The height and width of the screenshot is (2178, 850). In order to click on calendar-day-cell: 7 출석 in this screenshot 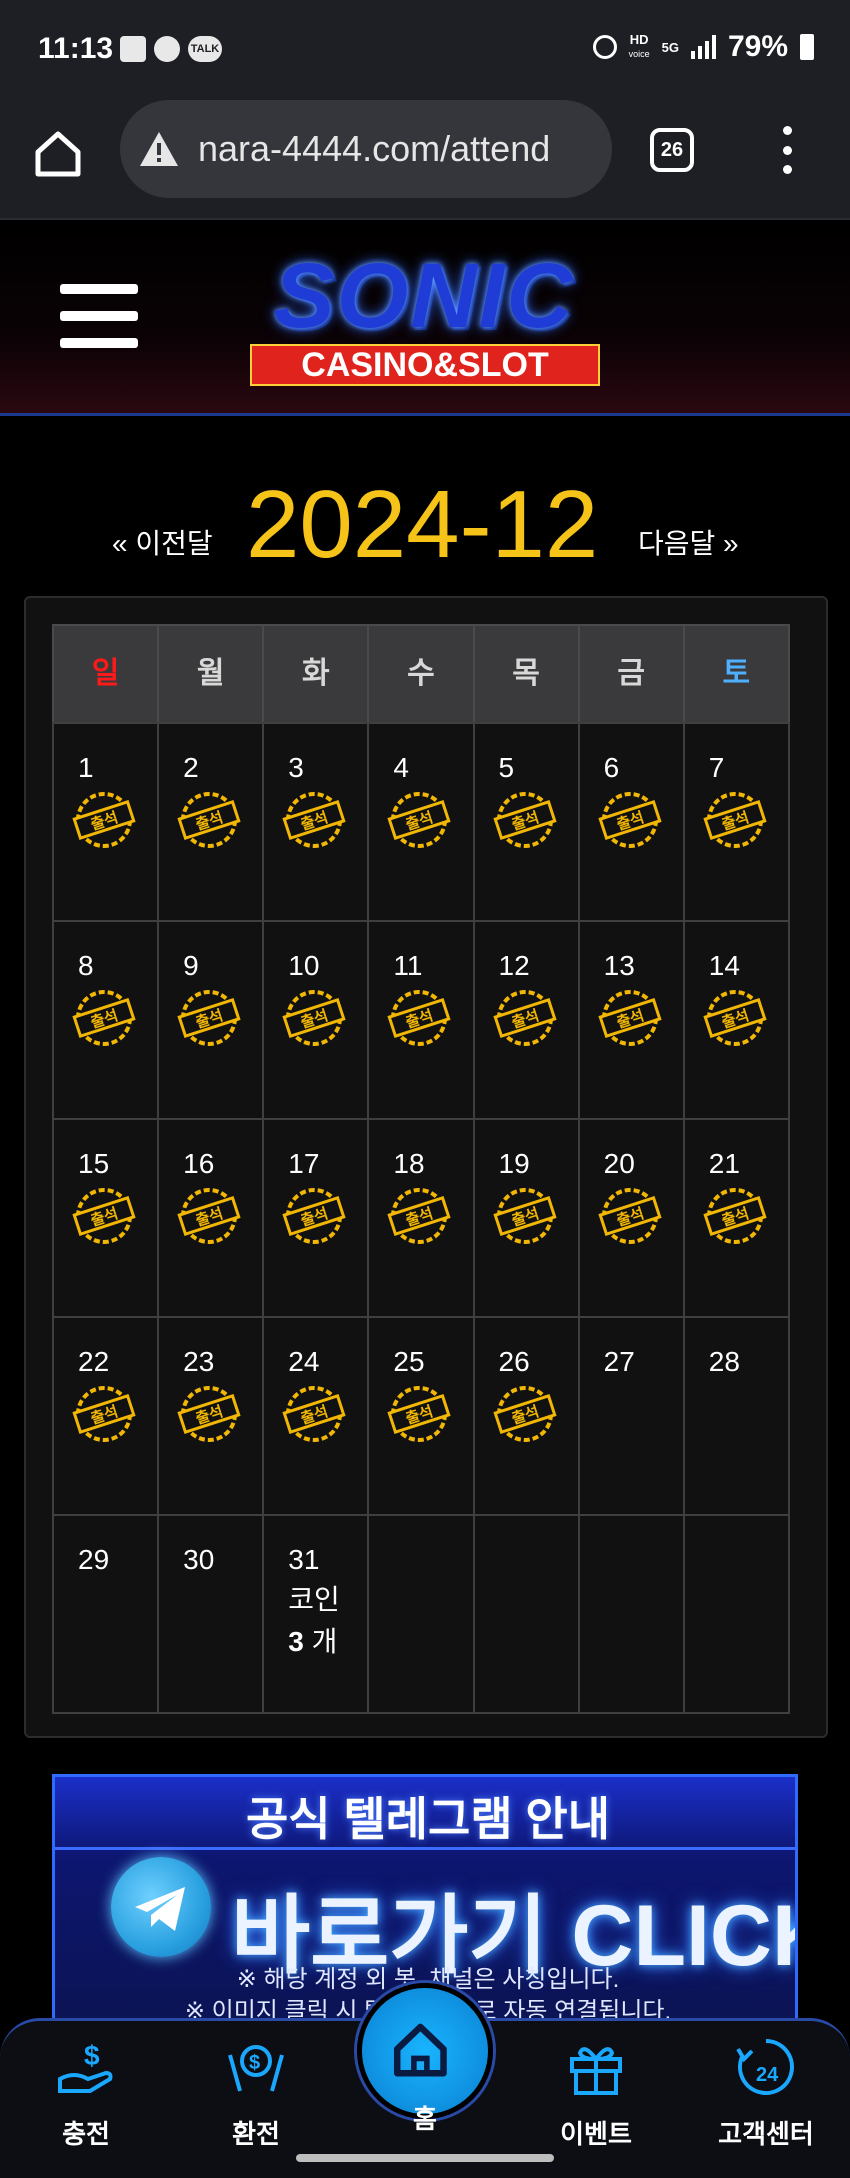, I will do `click(736, 822)`.